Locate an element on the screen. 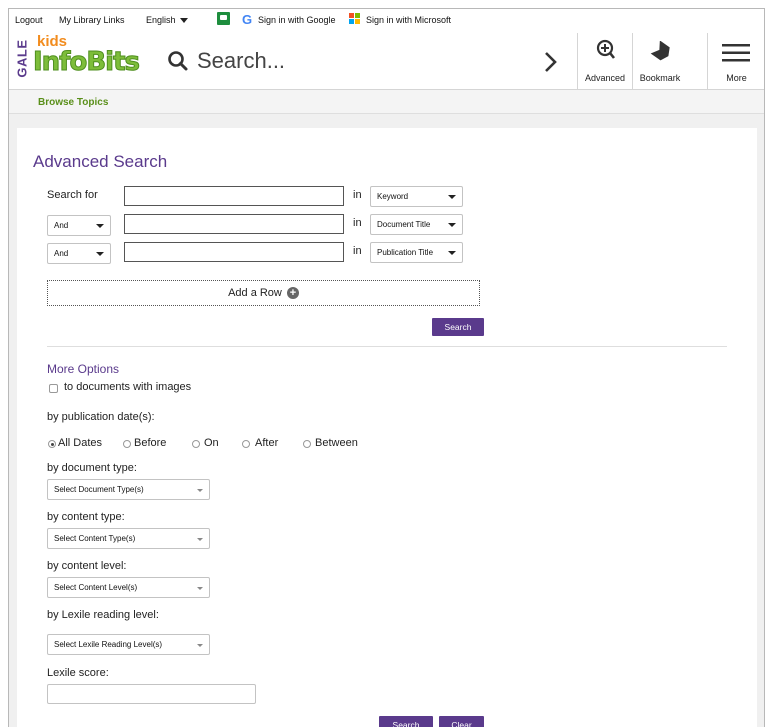  operator-select-3: And is located at coordinates (79, 253).